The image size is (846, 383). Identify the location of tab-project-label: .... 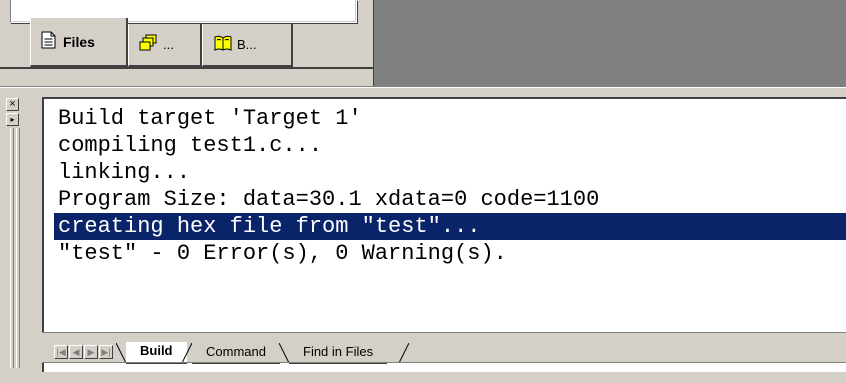
(168, 44).